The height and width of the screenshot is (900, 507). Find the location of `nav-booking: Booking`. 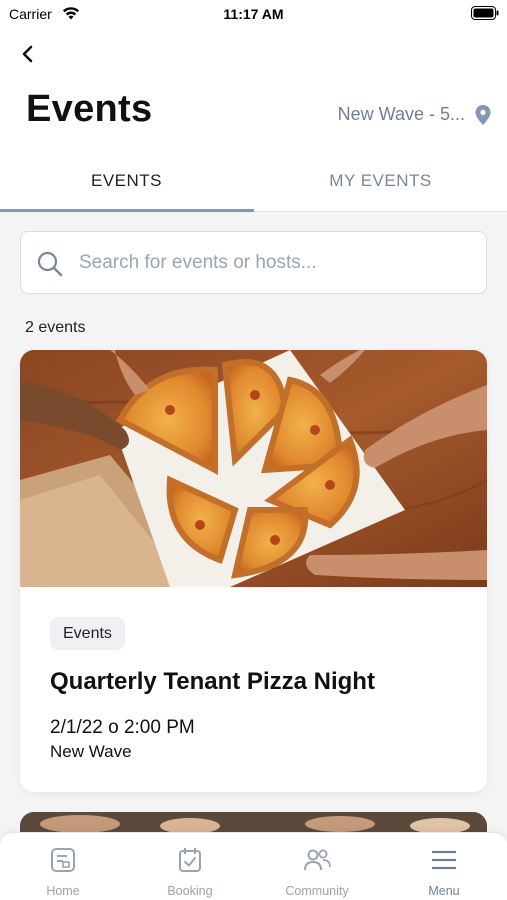

nav-booking: Booking is located at coordinates (190, 866).